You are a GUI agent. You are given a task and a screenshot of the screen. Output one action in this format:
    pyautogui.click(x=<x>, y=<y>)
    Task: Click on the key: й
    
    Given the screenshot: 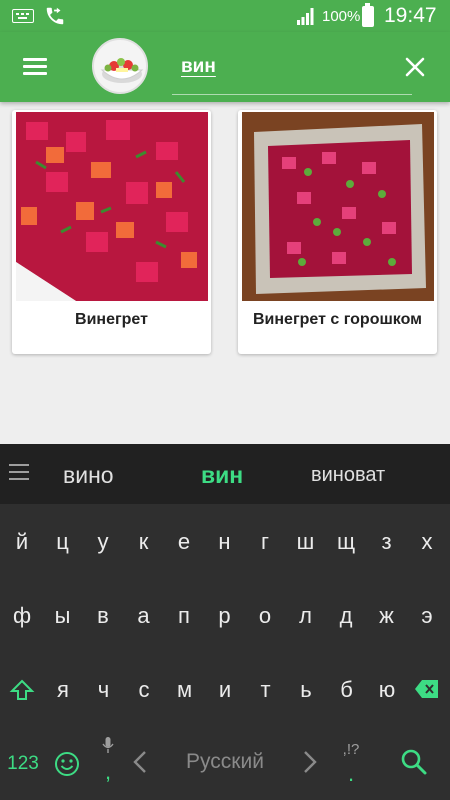 What is the action you would take?
    pyautogui.click(x=22, y=542)
    